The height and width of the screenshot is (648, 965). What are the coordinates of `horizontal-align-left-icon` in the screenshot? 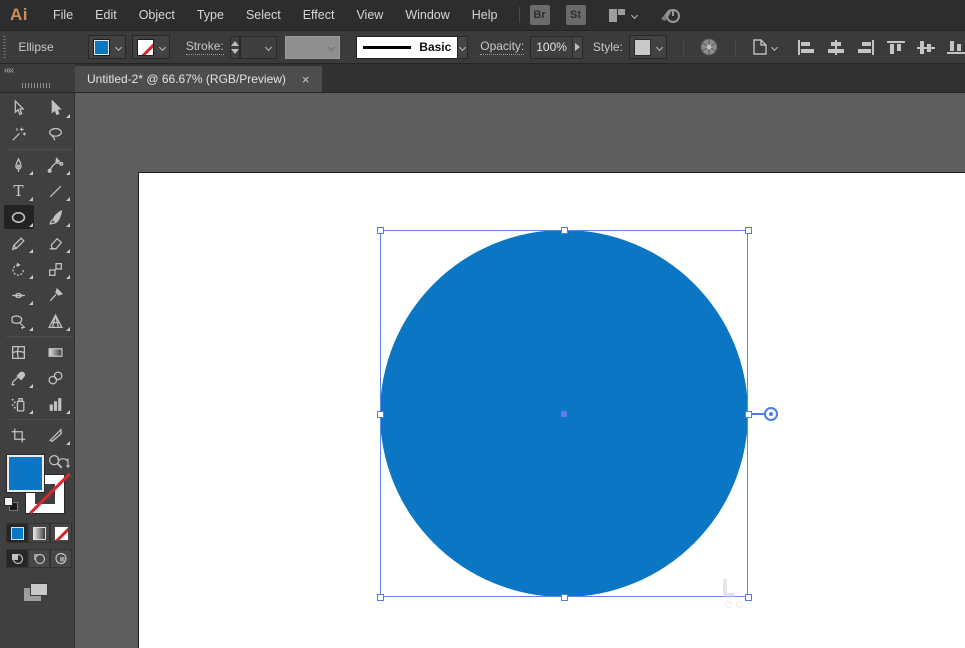 It's located at (806, 47).